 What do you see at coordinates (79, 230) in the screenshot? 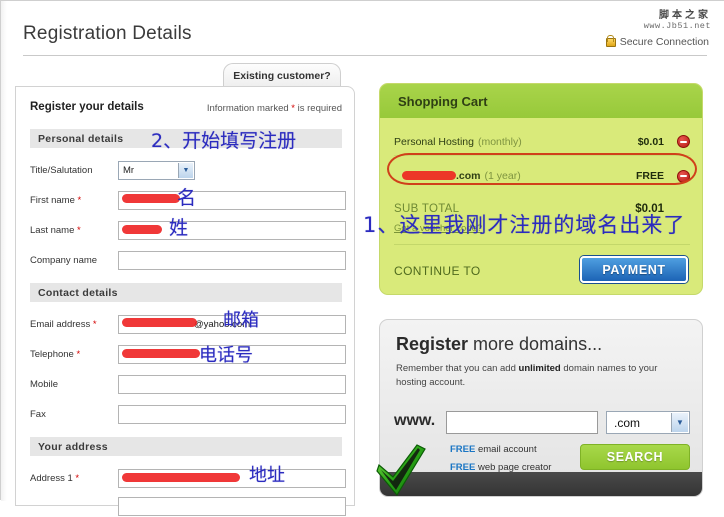
I see `label-last-name-required: *` at bounding box center [79, 230].